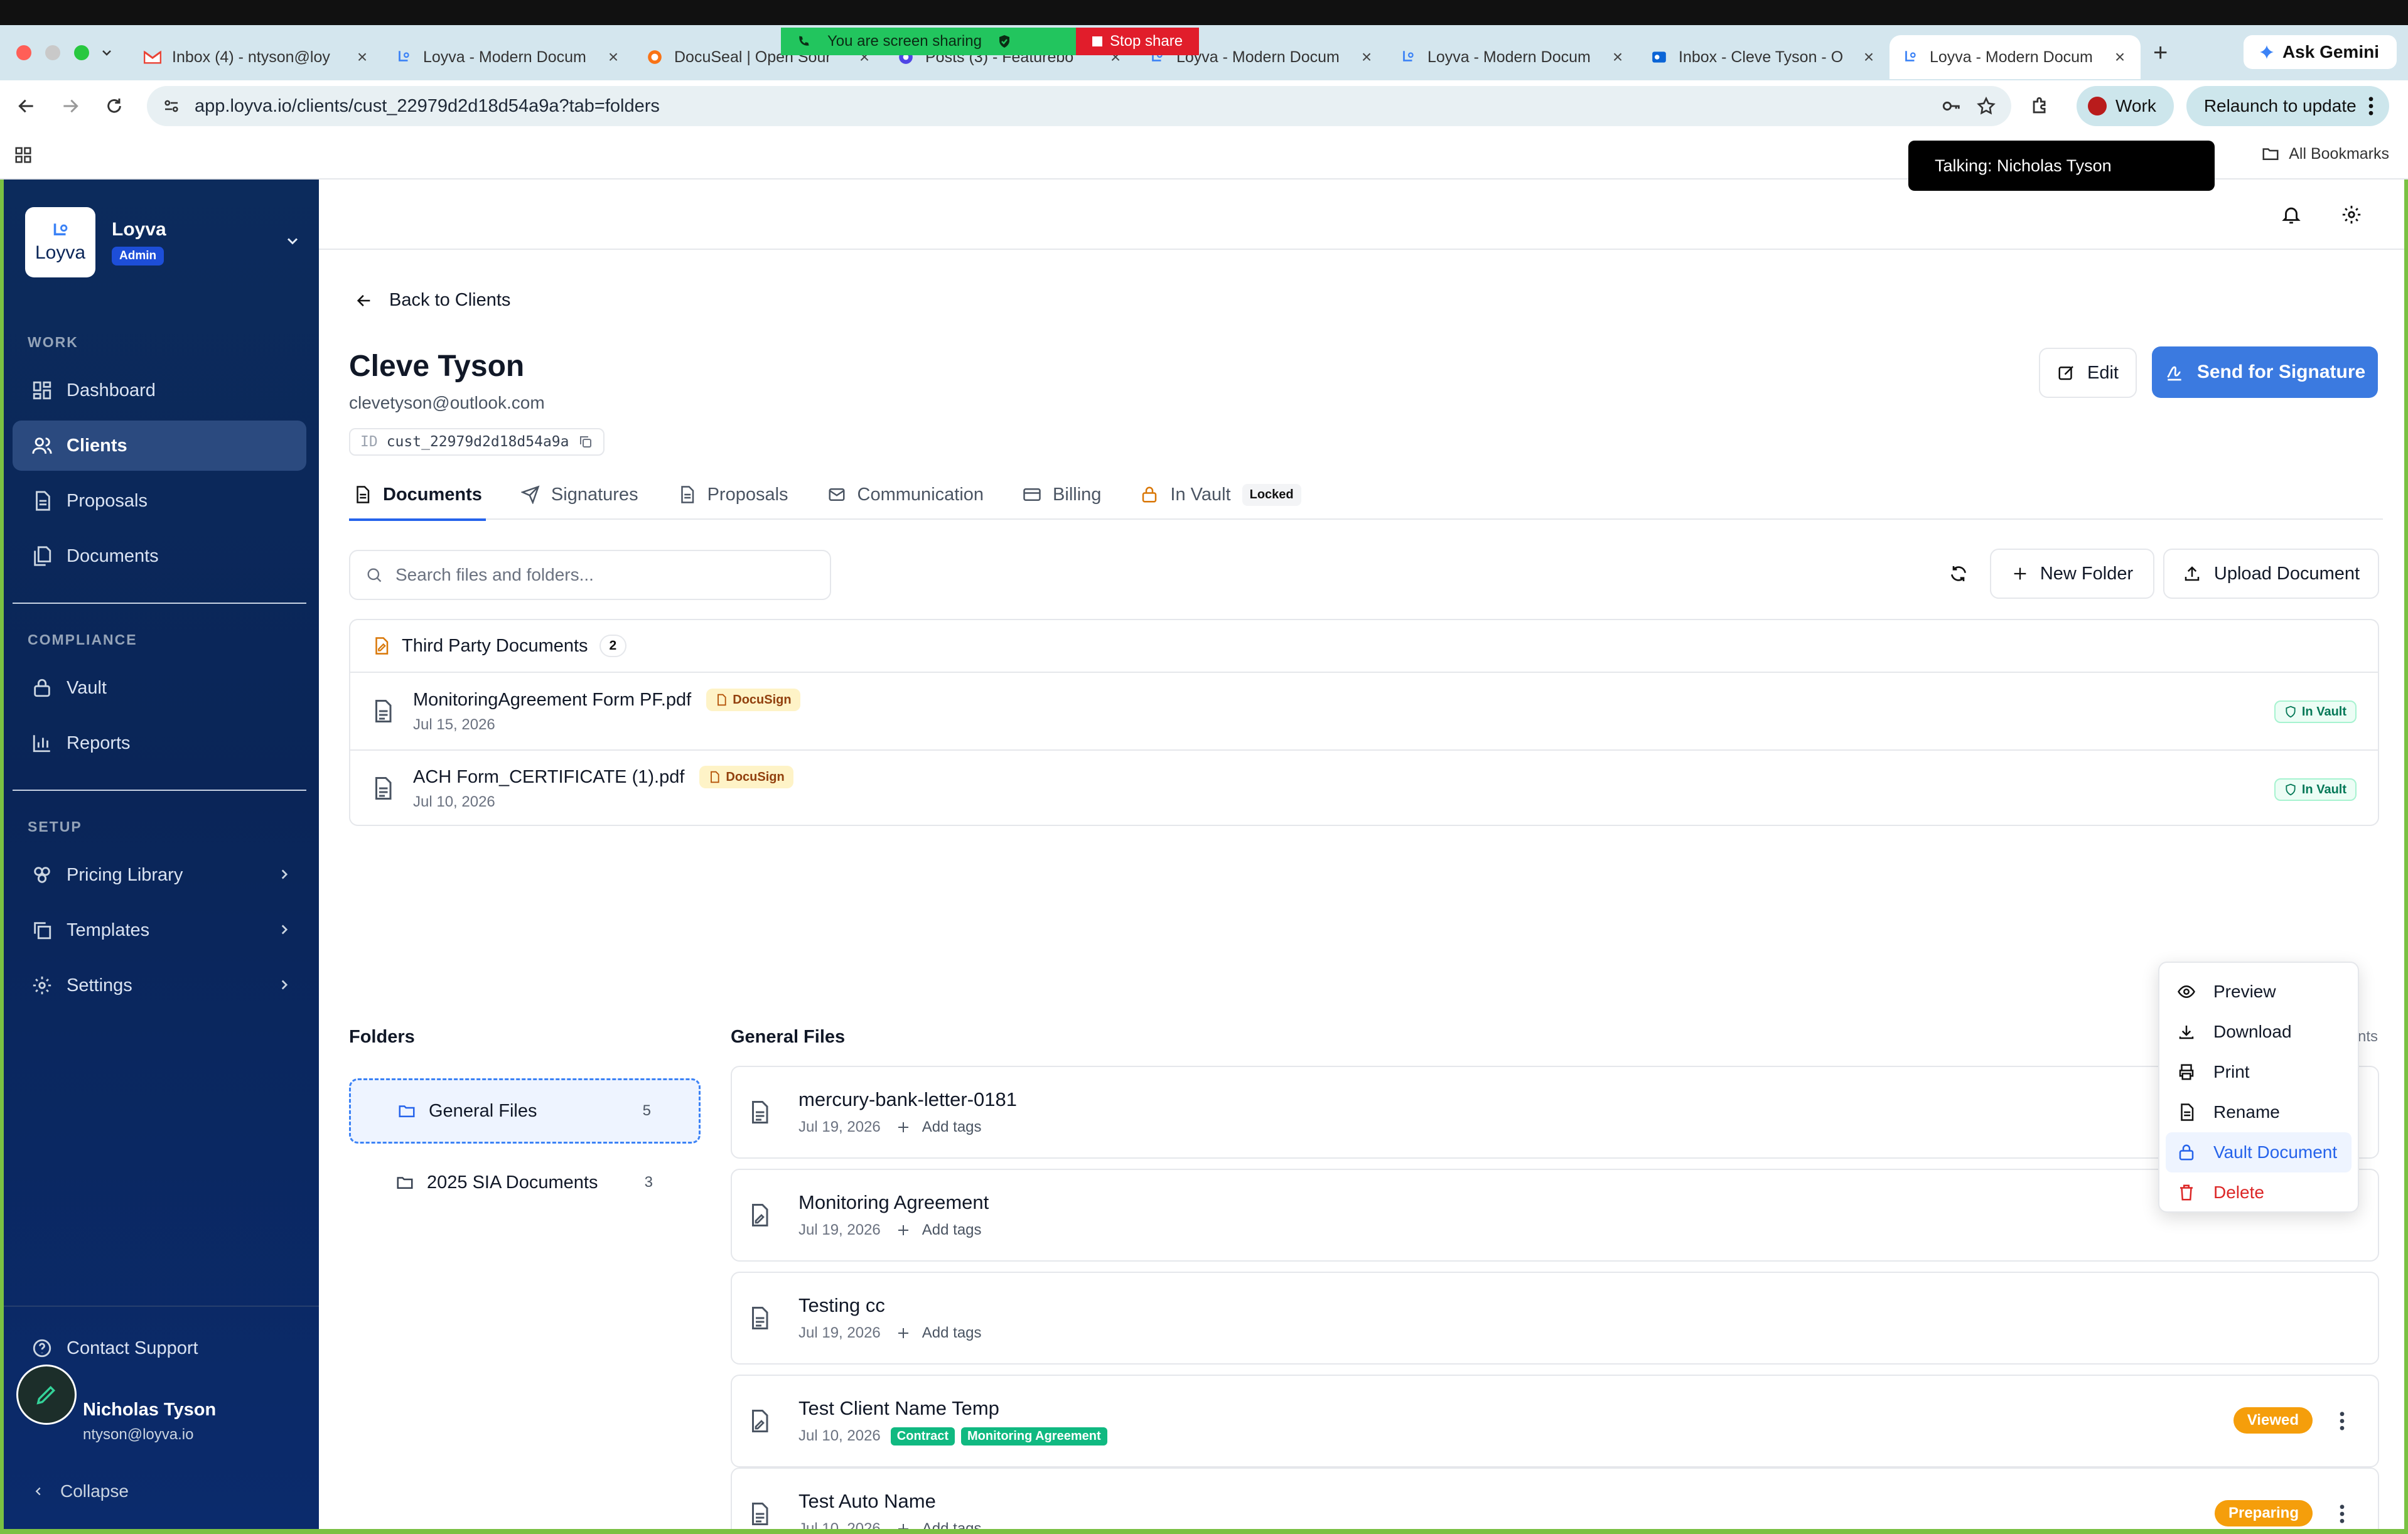  Describe the element at coordinates (839, 1126) in the screenshot. I see `file-date: Jul 19, 2026` at that location.